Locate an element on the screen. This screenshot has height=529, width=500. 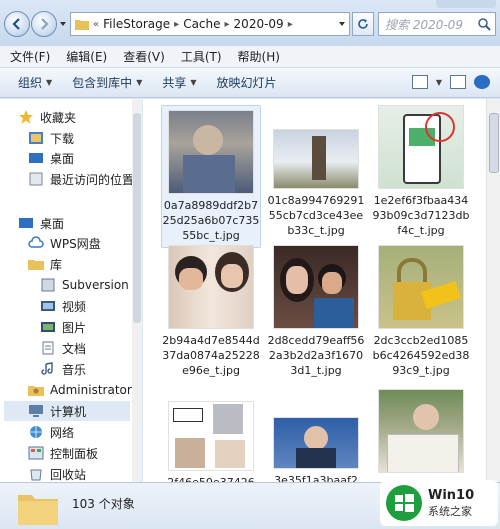
include-in-library-button: 包含到库中 ▼ is located at coordinates (107, 82).